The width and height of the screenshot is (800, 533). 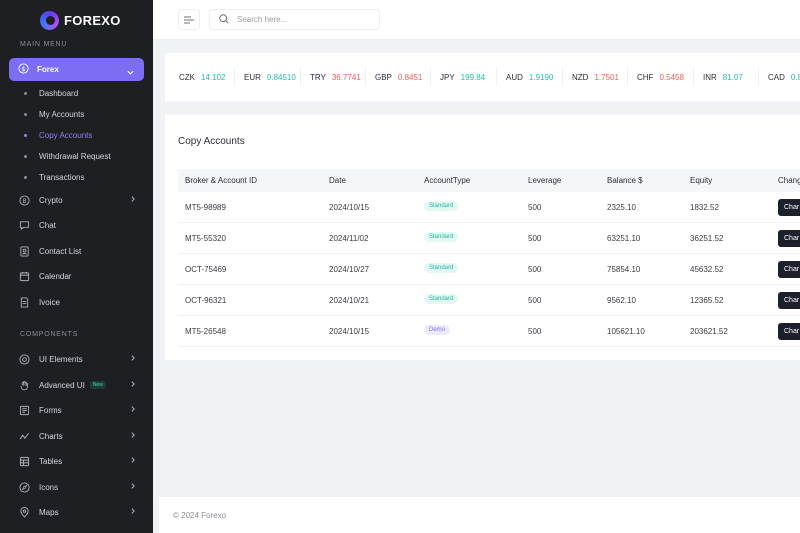 I want to click on sidebar-item-icons: Icons, so click(x=78, y=487).